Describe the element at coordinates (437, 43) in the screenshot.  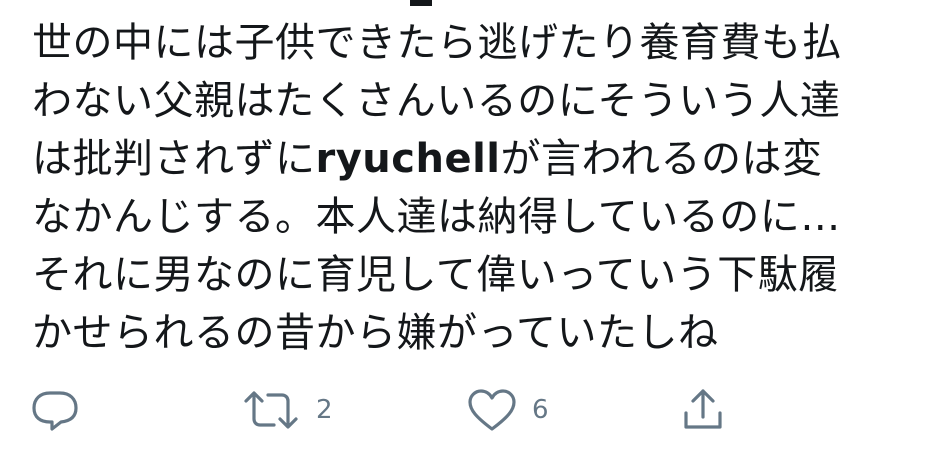
I see `tweet-line: 世の中には子供できたら逃げたり養育費も払` at that location.